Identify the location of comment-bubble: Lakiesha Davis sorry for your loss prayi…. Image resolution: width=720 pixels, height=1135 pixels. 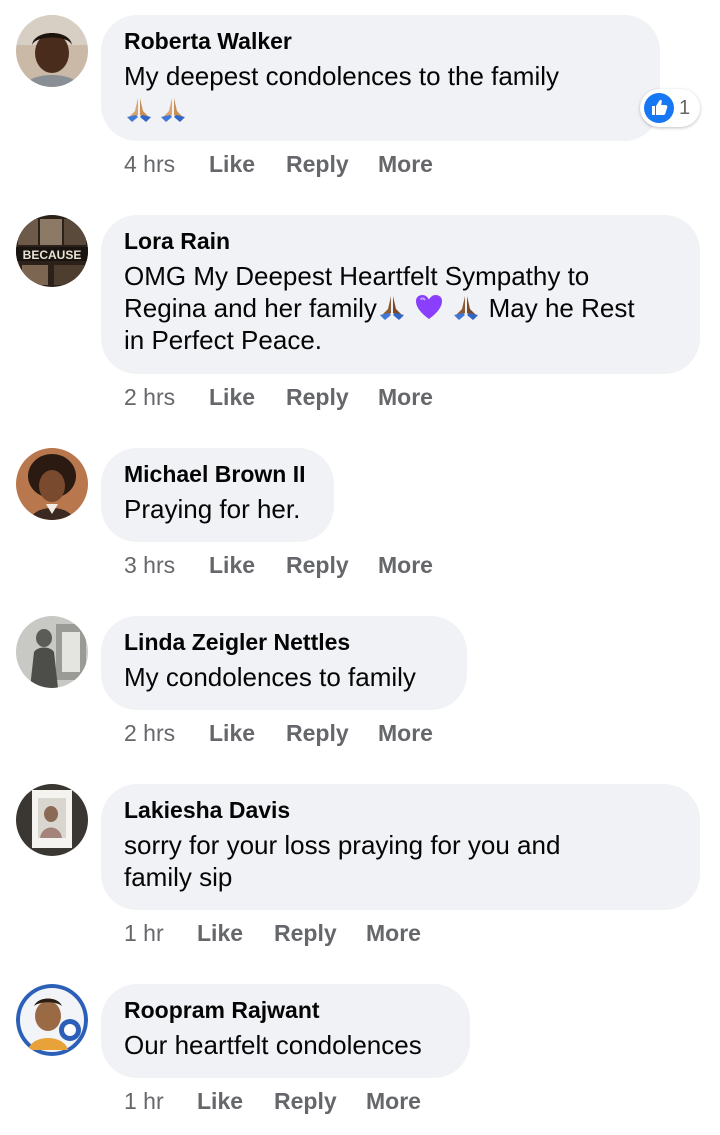
(400, 847).